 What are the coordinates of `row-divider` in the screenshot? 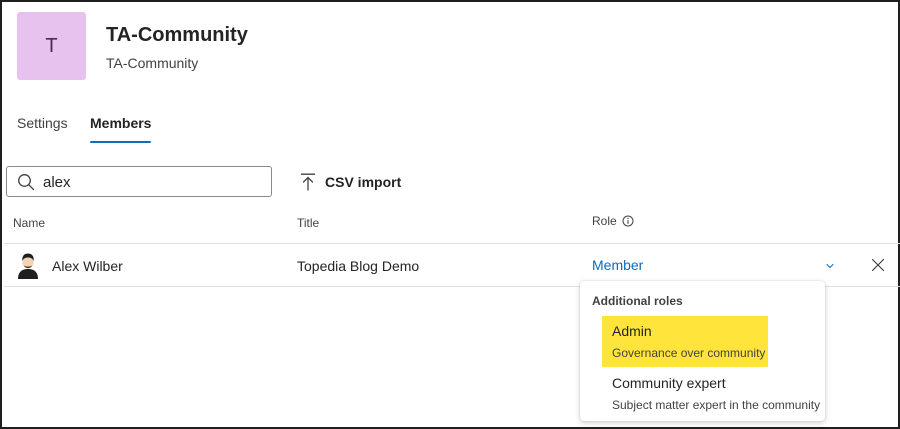 It's located at (452, 243).